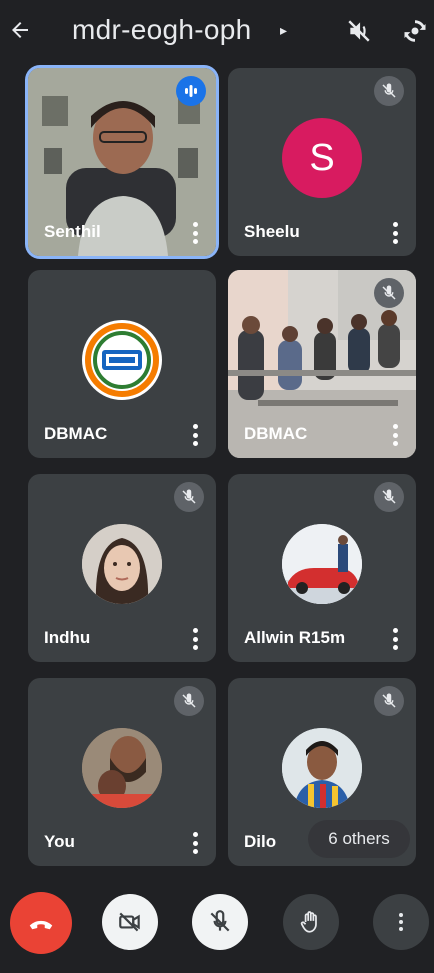 This screenshot has width=434, height=973. What do you see at coordinates (359, 839) in the screenshot?
I see `others-button: 6 others` at bounding box center [359, 839].